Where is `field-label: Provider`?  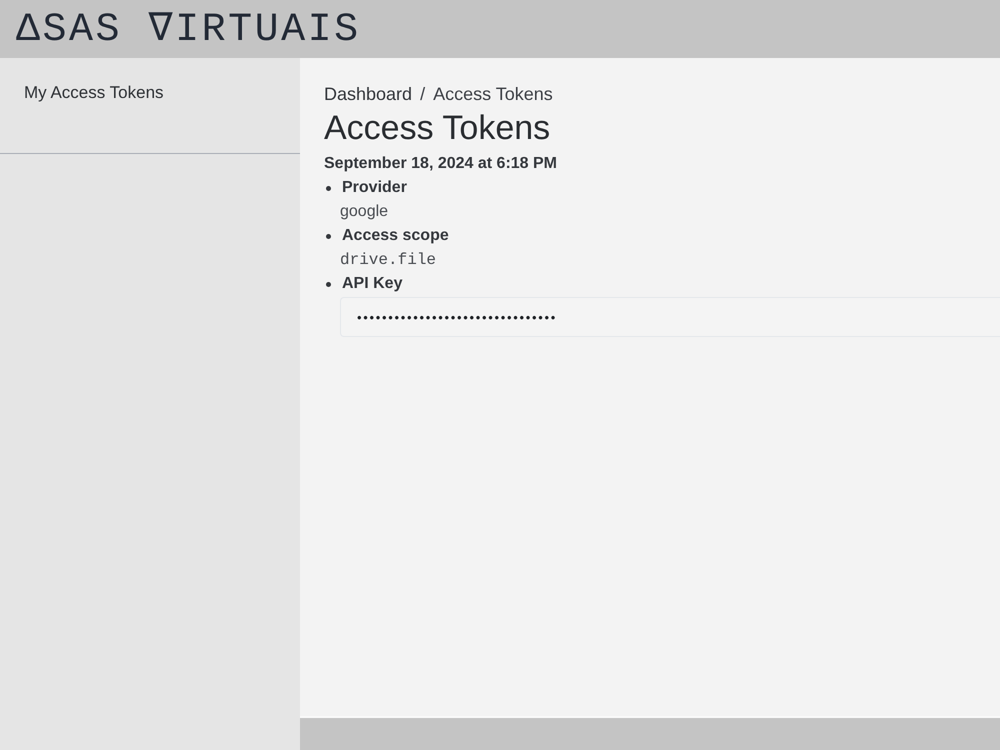 field-label: Provider is located at coordinates (374, 188).